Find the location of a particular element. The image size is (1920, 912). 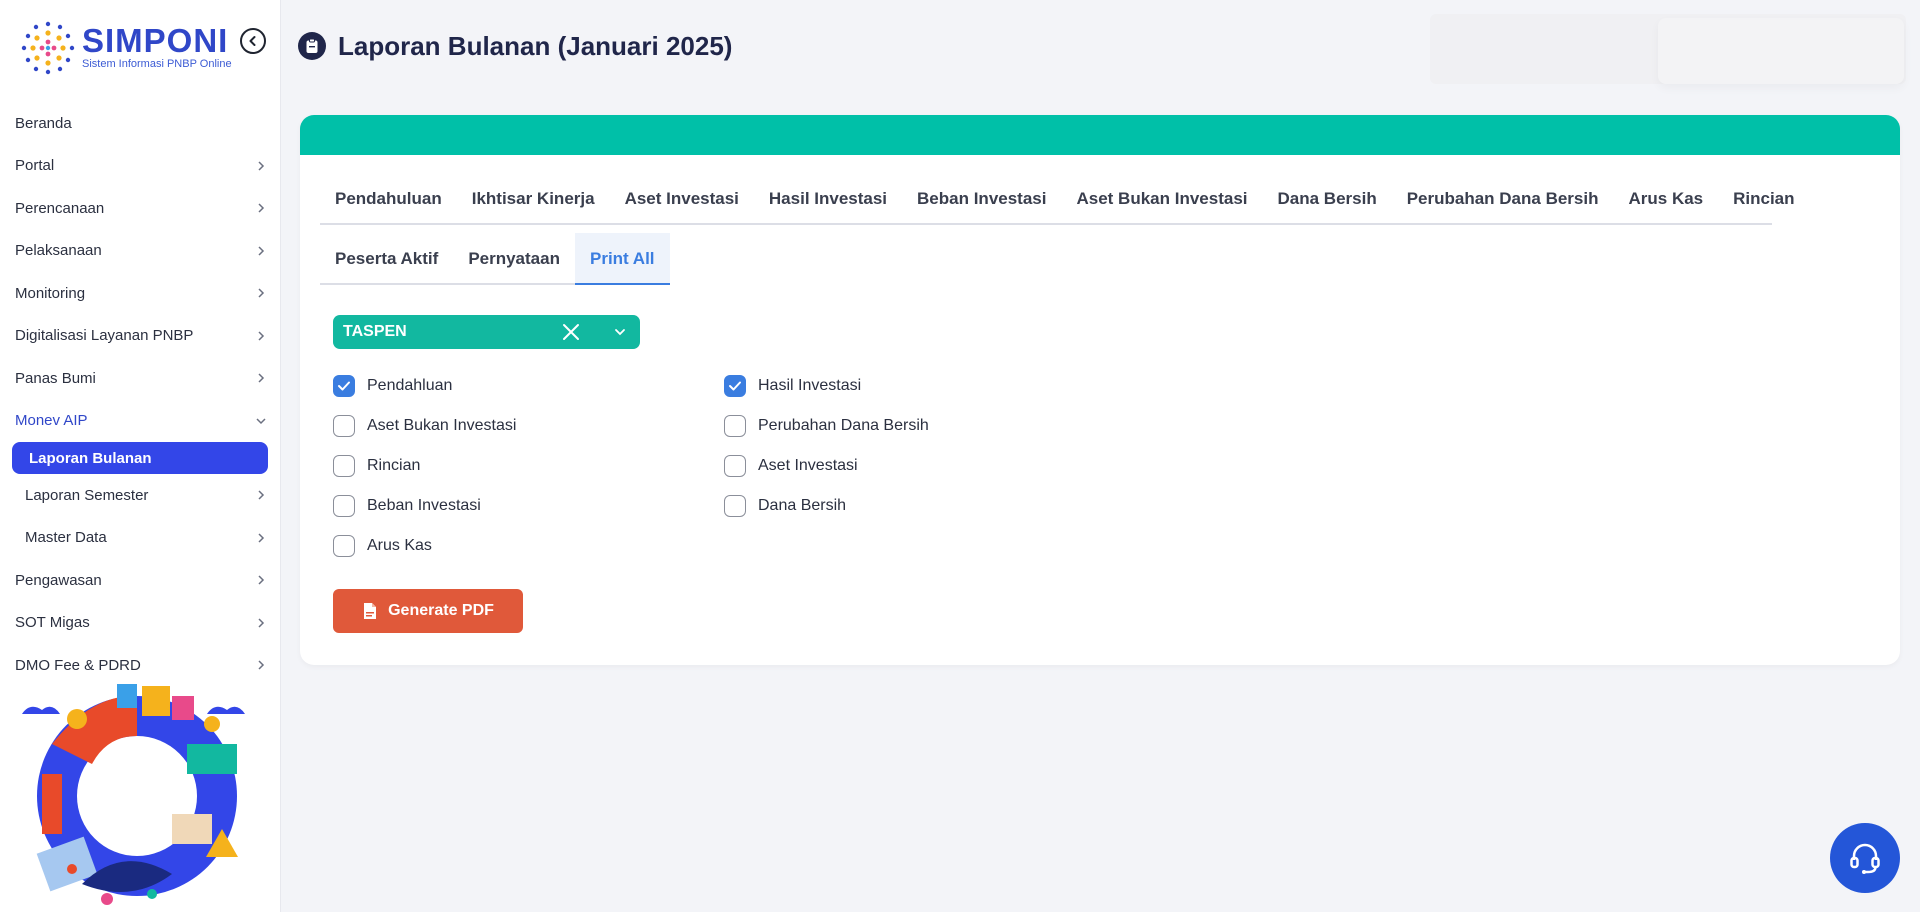

sidebar-illustration is located at coordinates (133, 794).